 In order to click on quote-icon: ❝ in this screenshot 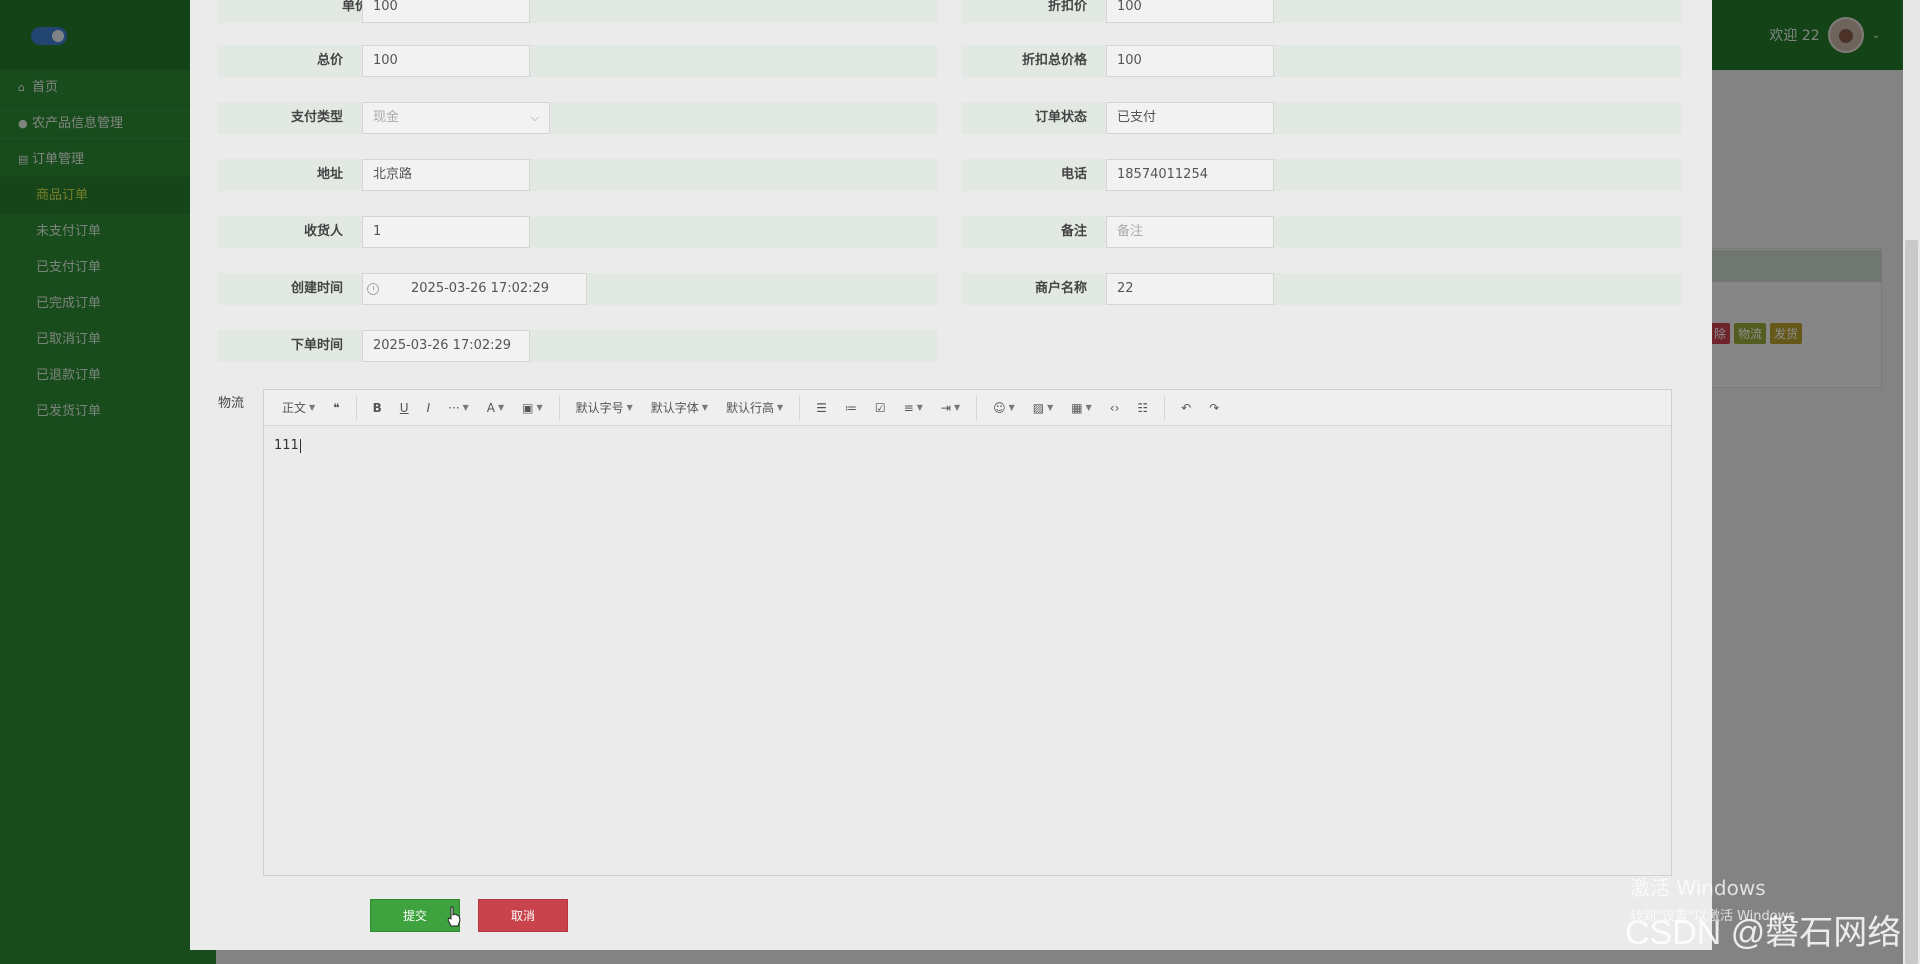, I will do `click(336, 408)`.